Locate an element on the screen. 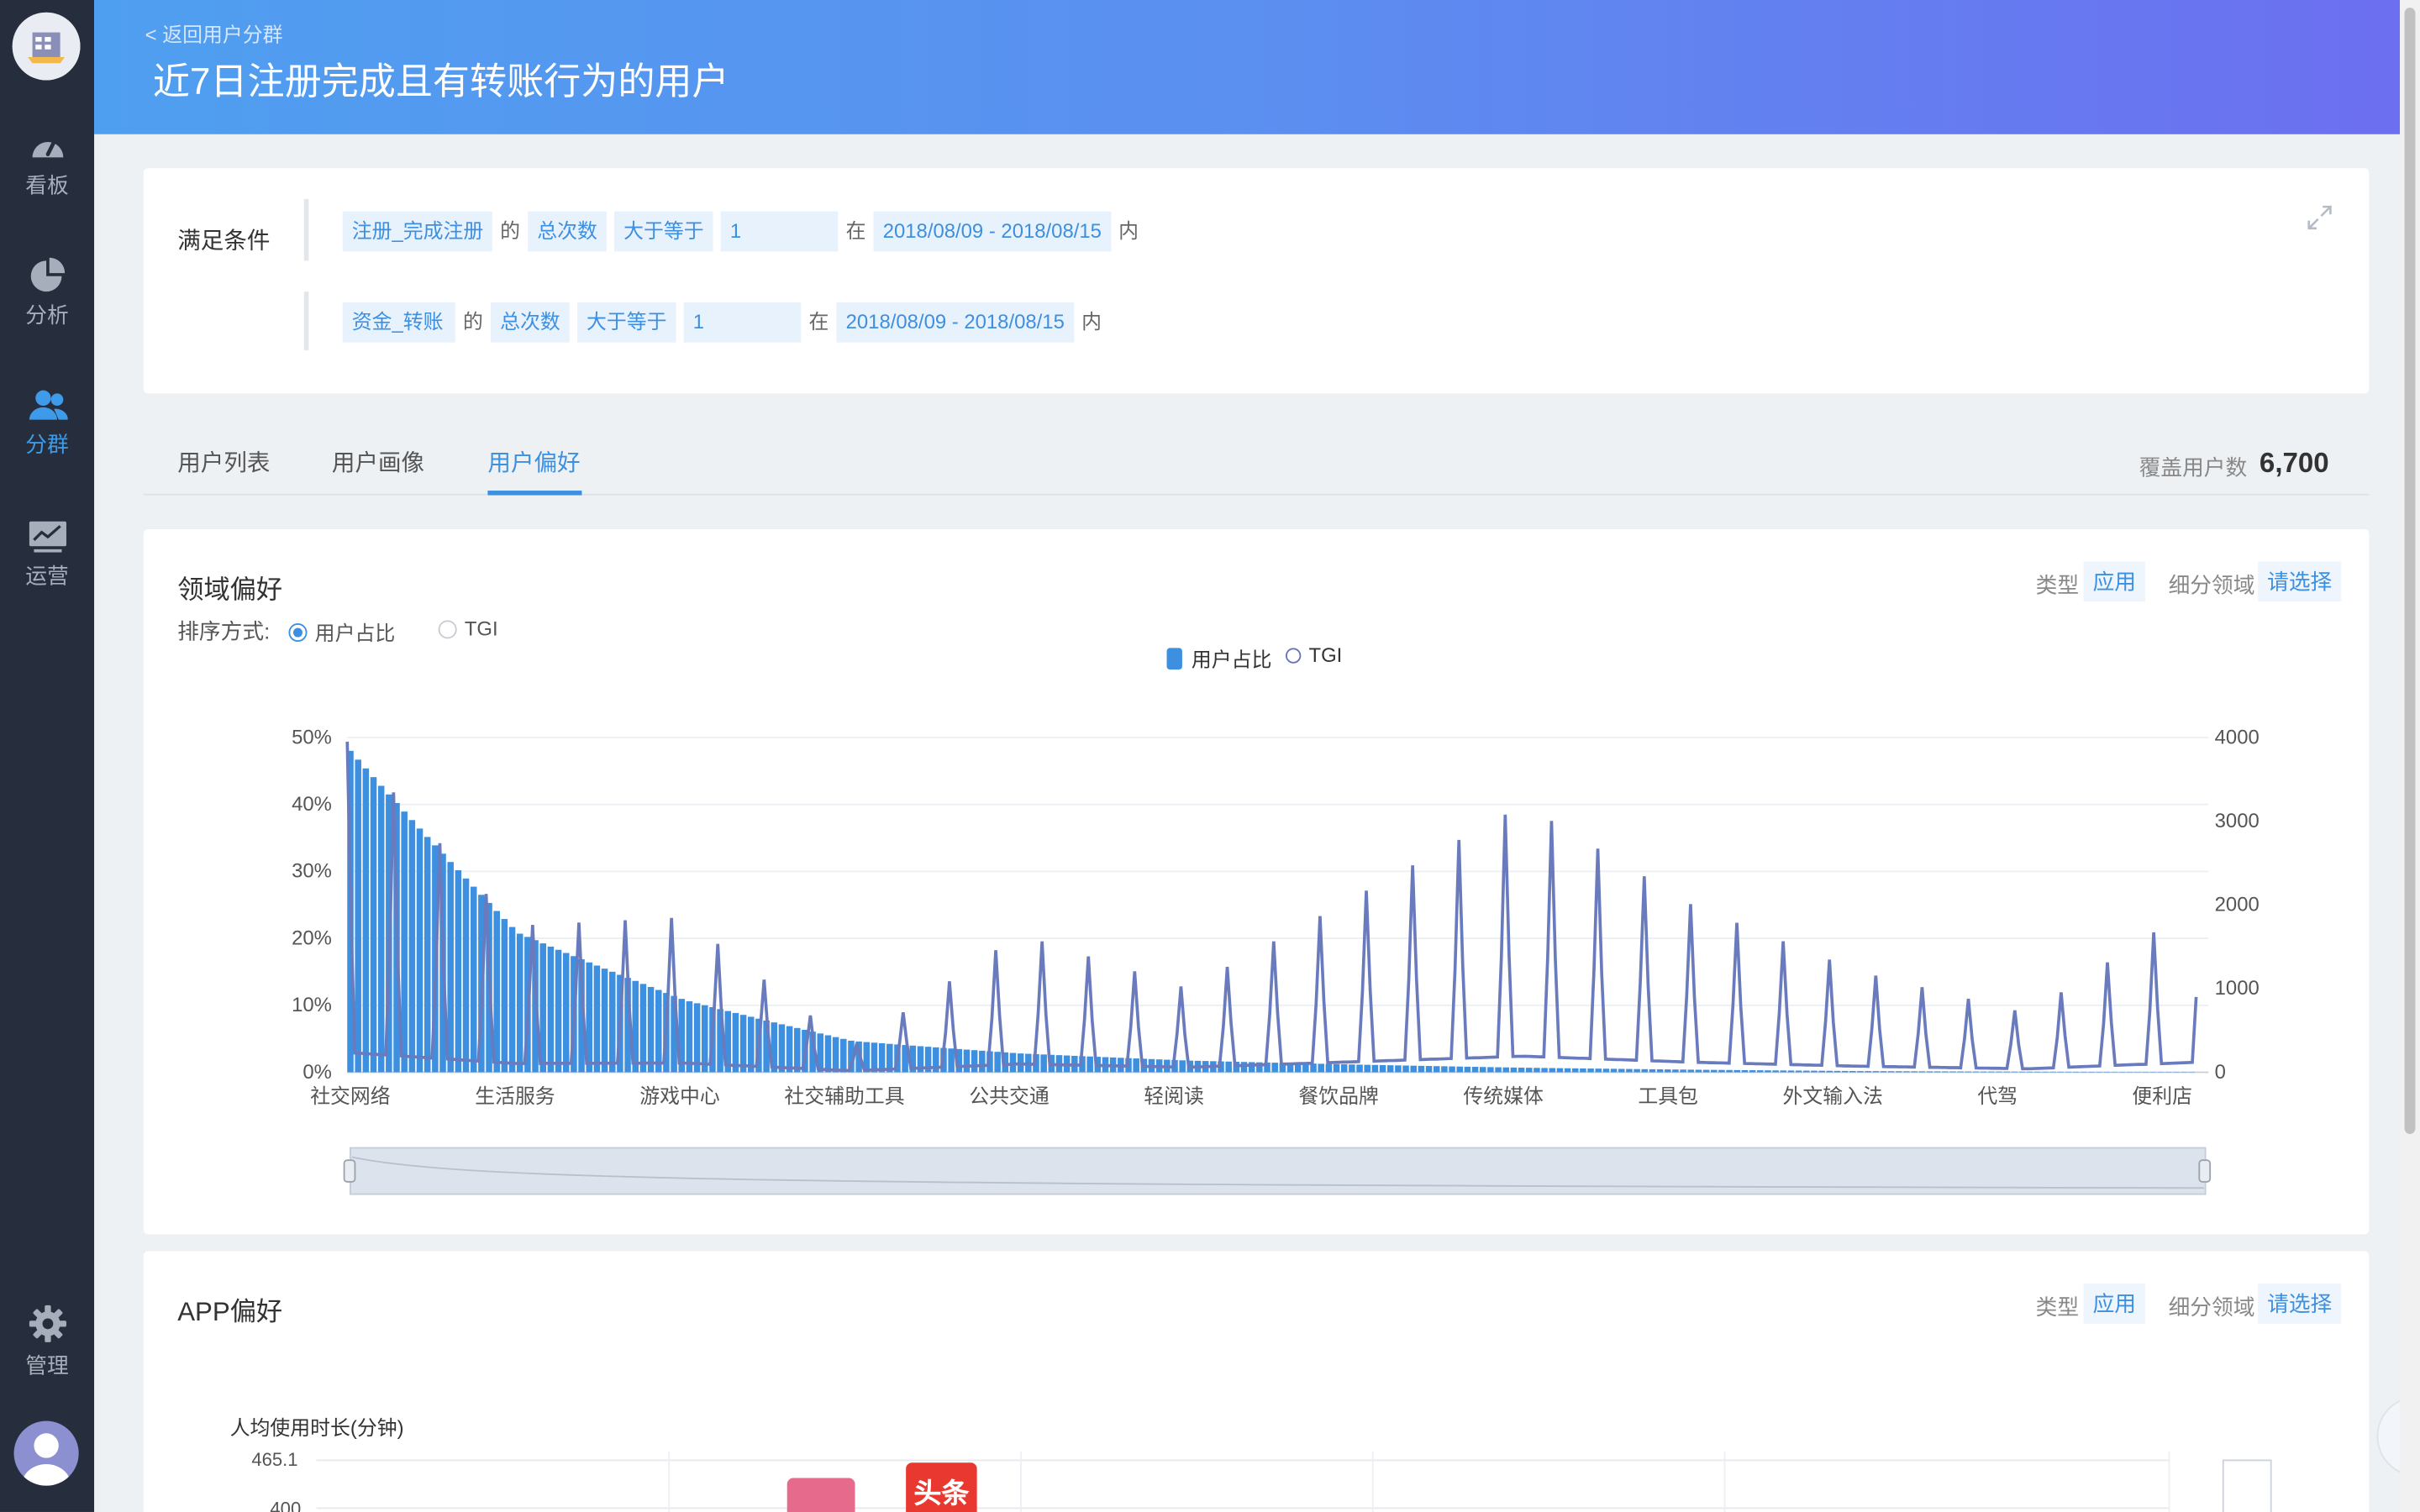  subdomain-select: 请选择 is located at coordinates (2300, 1304).